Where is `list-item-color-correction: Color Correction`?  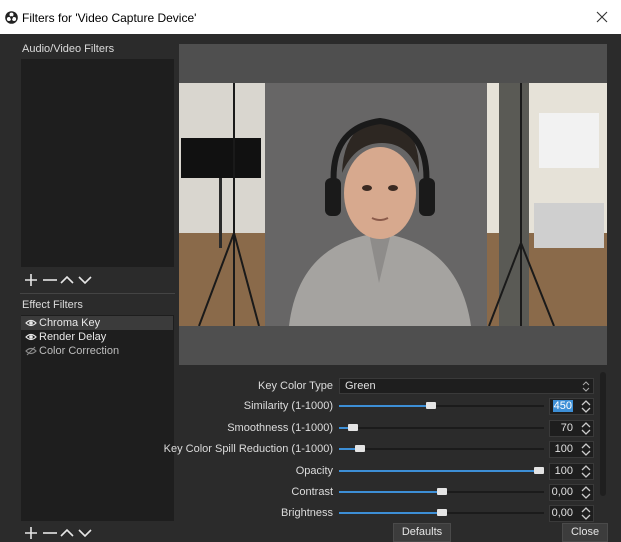 list-item-color-correction: Color Correction is located at coordinates (97, 351).